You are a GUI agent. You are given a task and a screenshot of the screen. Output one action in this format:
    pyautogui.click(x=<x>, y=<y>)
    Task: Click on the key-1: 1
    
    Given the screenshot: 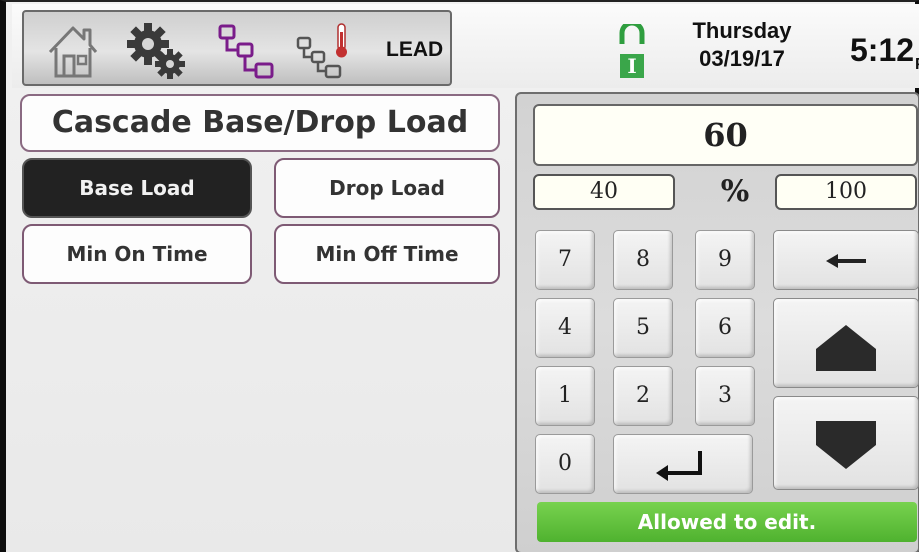 What is the action you would take?
    pyautogui.click(x=565, y=396)
    